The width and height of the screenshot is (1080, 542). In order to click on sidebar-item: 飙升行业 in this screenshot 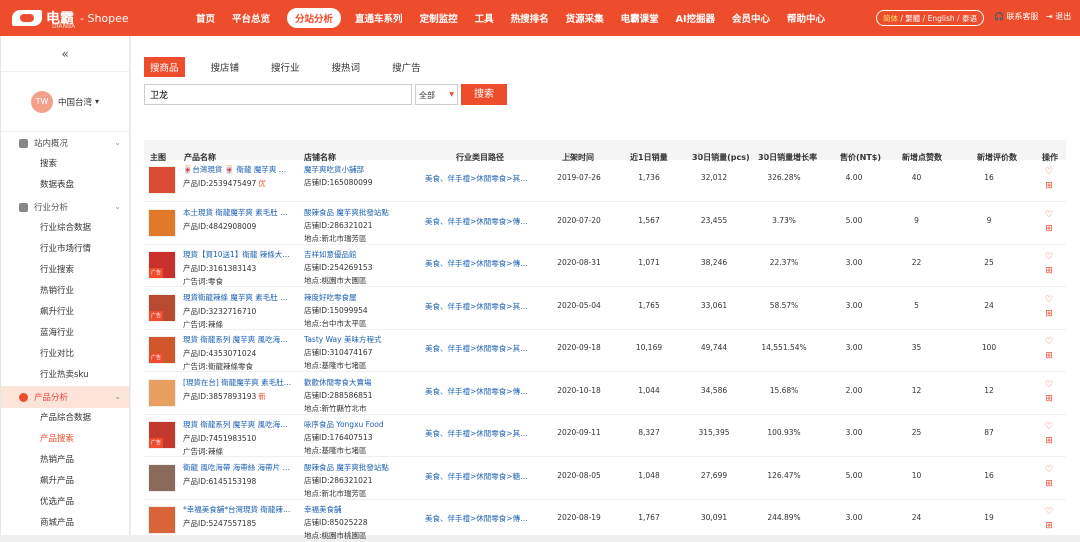, I will do `click(65, 312)`.